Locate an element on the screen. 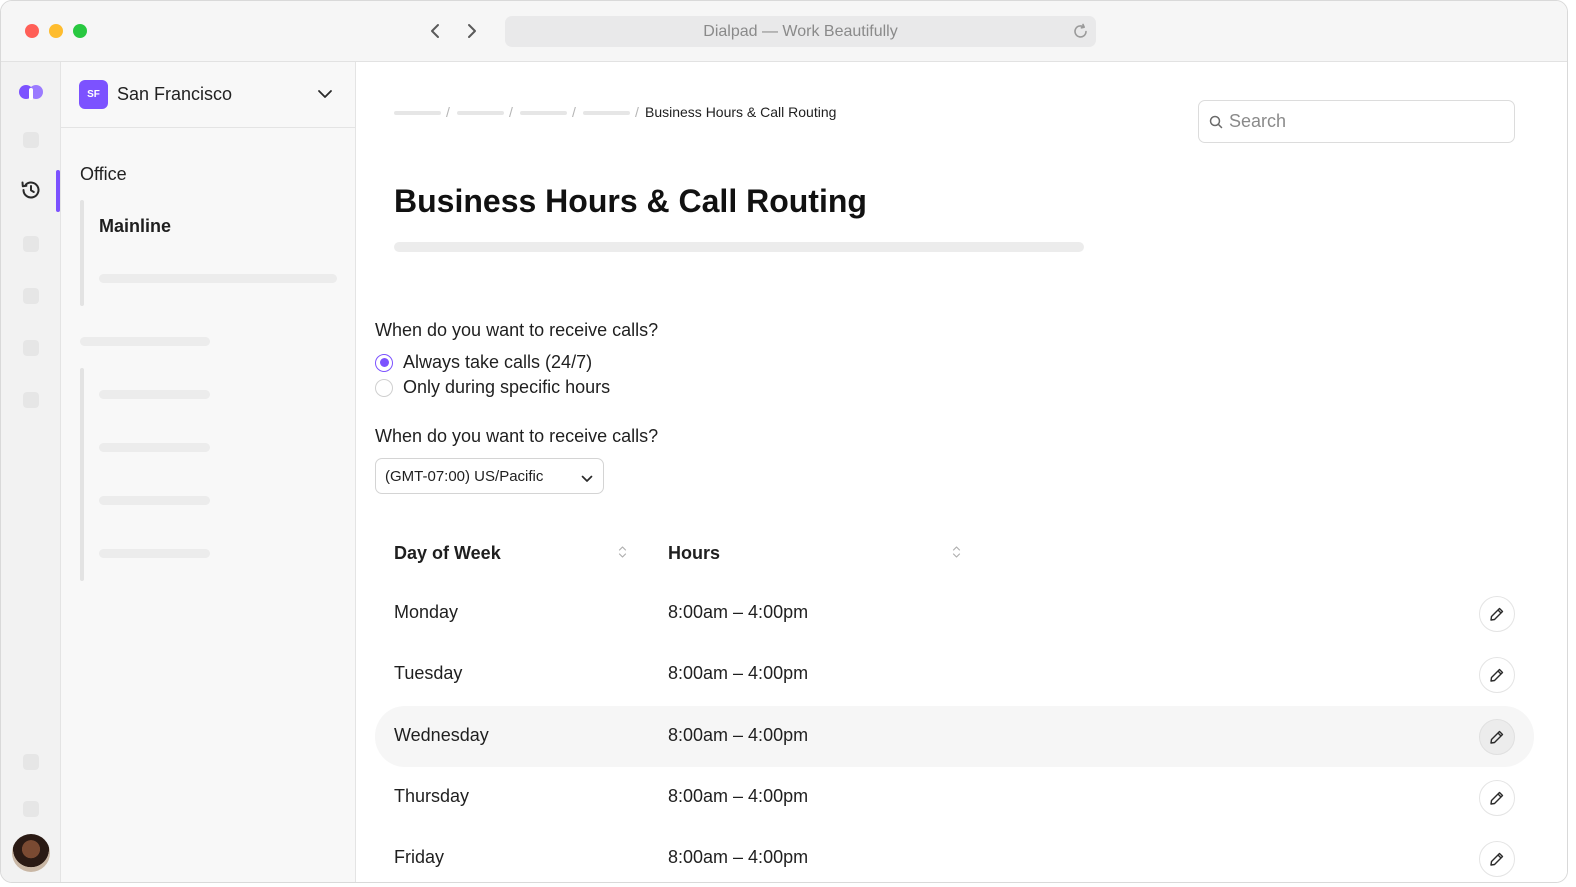  column-header-hours: Hours is located at coordinates (694, 553).